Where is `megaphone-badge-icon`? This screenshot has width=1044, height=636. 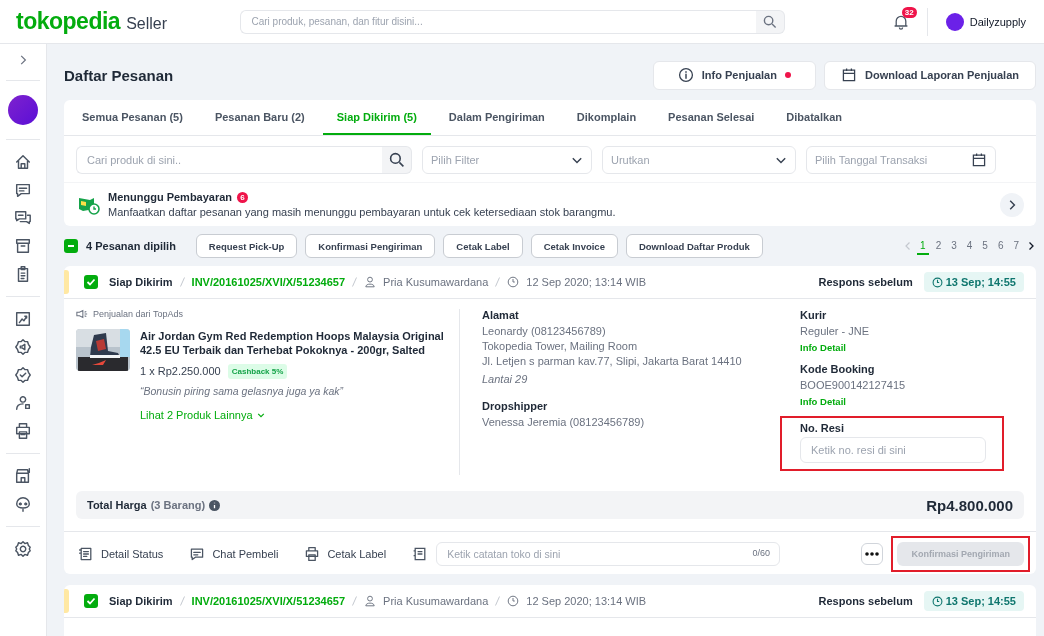
megaphone-badge-icon is located at coordinates (23, 347).